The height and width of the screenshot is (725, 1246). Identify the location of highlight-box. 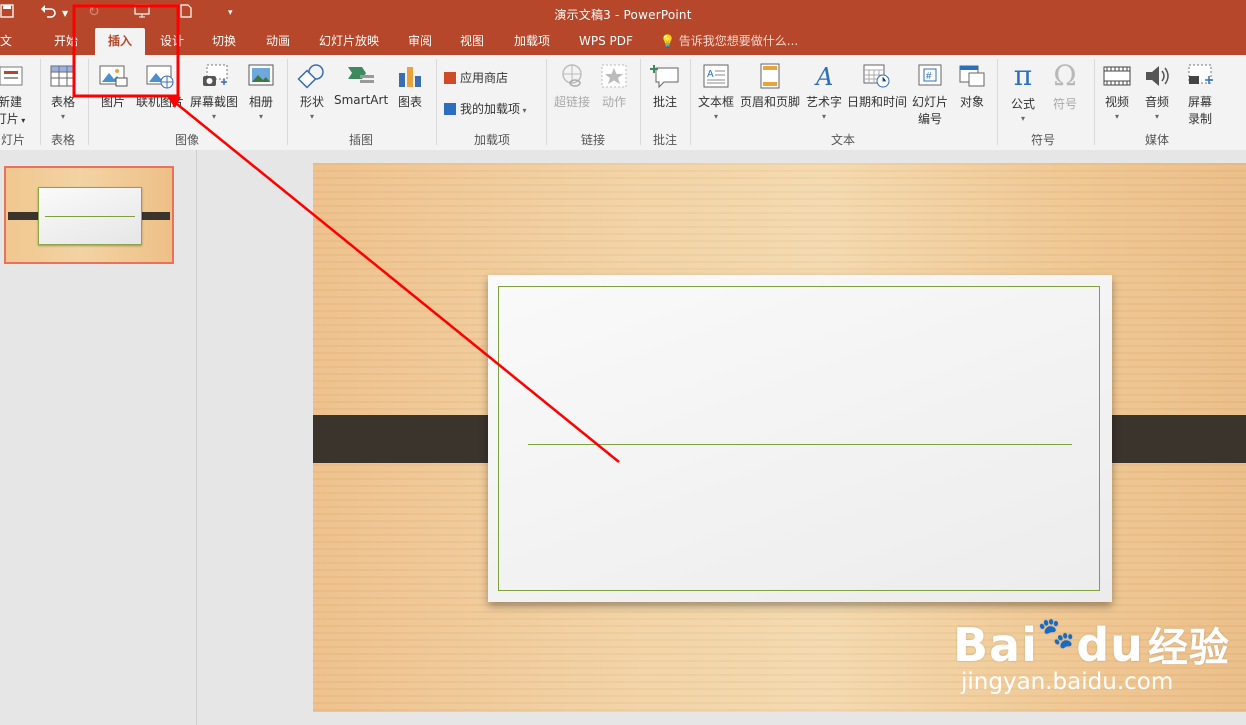
(126, 51).